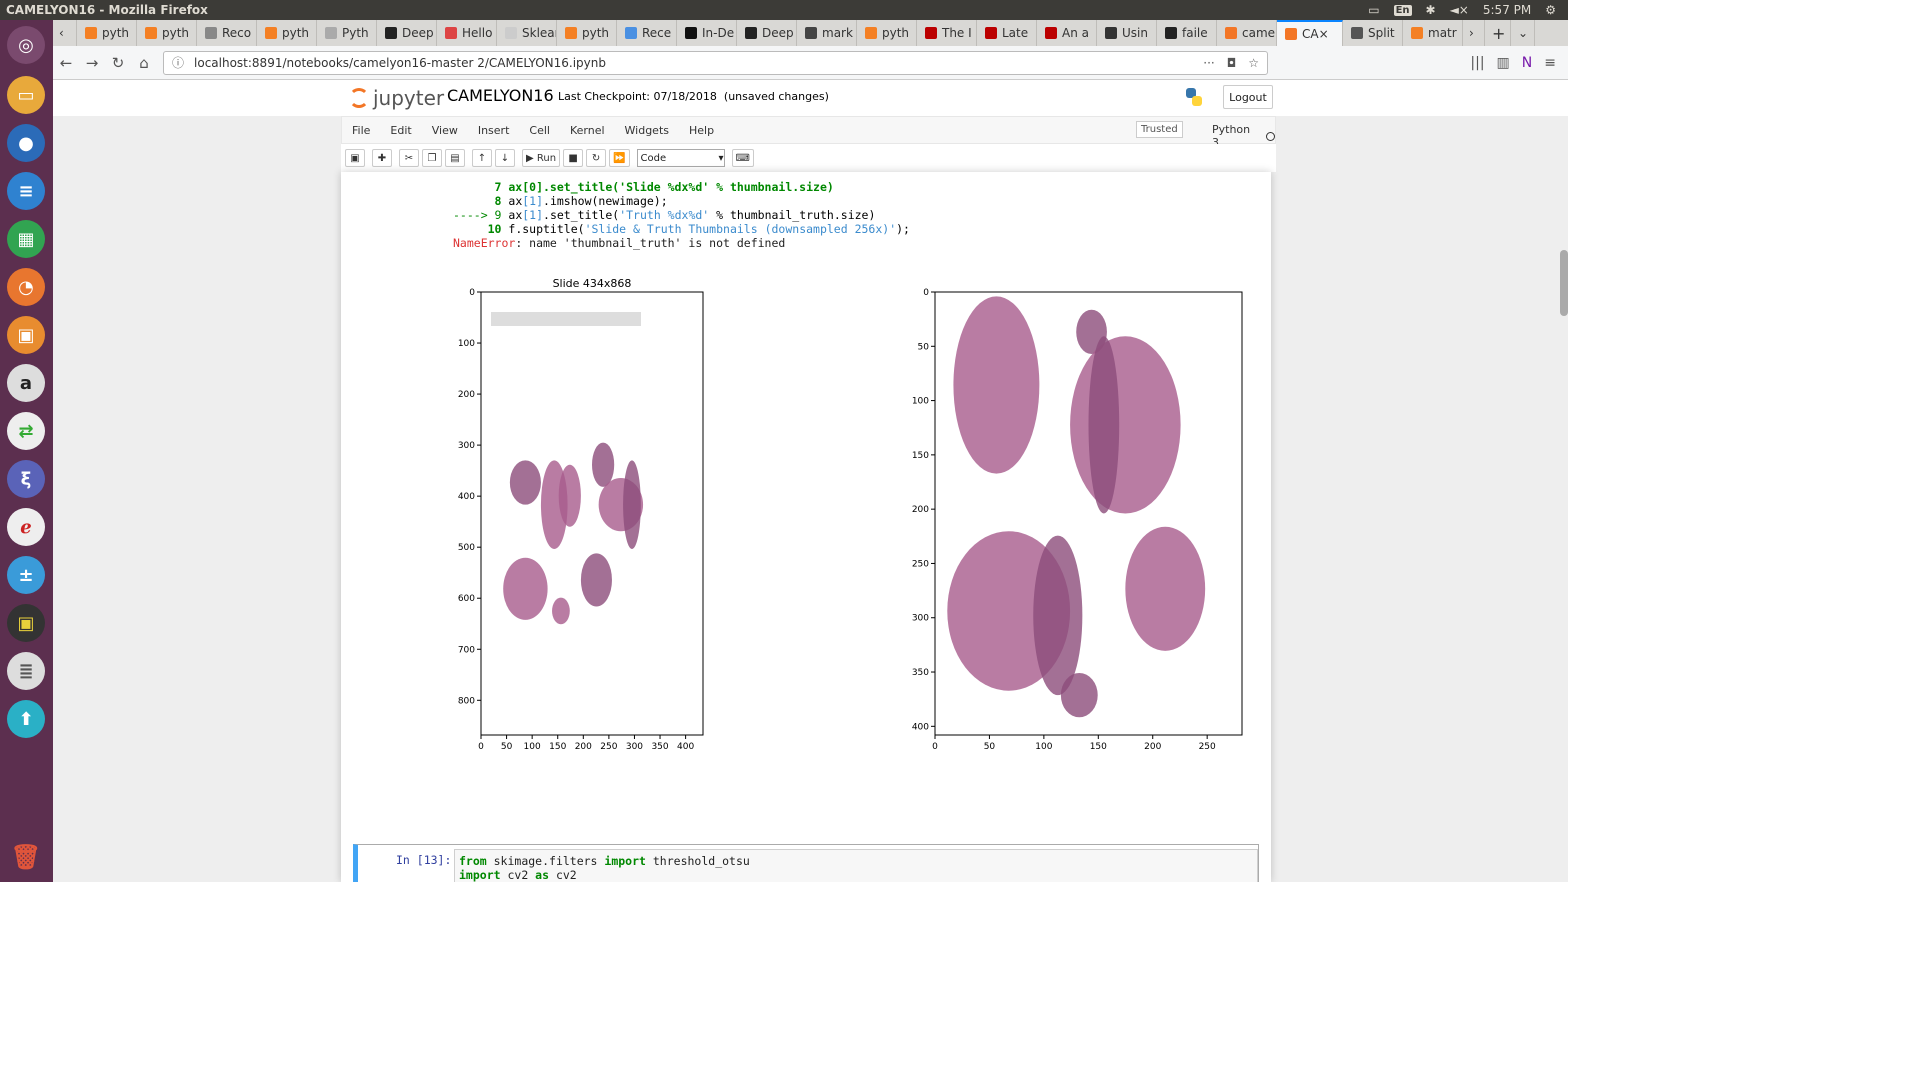 The width and height of the screenshot is (1920, 1080). What do you see at coordinates (596, 580) in the screenshot?
I see `tissue-region` at bounding box center [596, 580].